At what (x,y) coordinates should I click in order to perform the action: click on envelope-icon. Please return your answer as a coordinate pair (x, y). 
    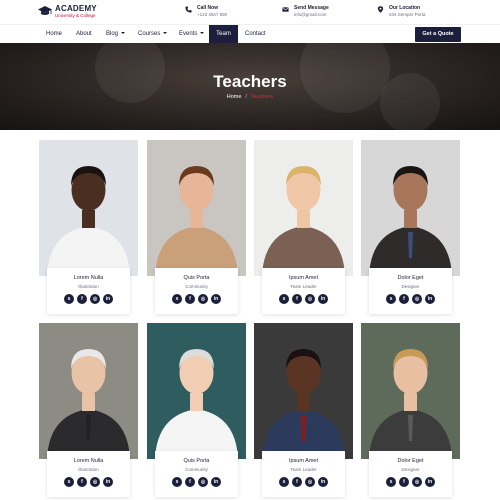
    Looking at the image, I should click on (285, 9).